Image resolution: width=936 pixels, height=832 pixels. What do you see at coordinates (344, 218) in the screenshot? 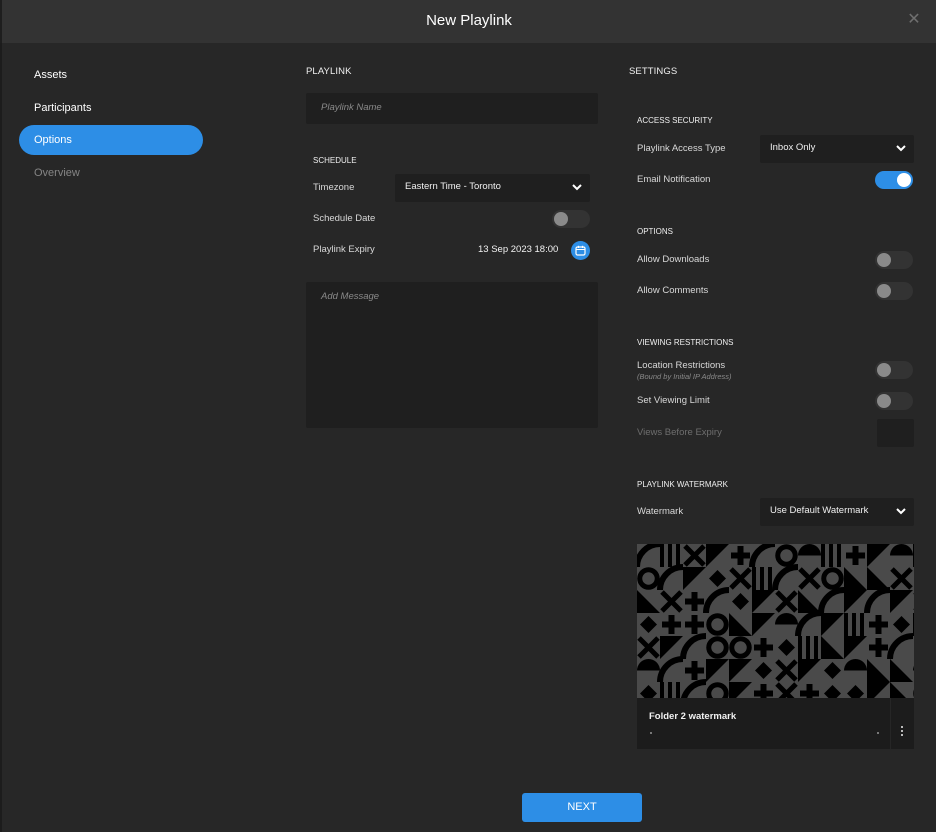
I see `schedule-date-label: Schedule Date` at bounding box center [344, 218].